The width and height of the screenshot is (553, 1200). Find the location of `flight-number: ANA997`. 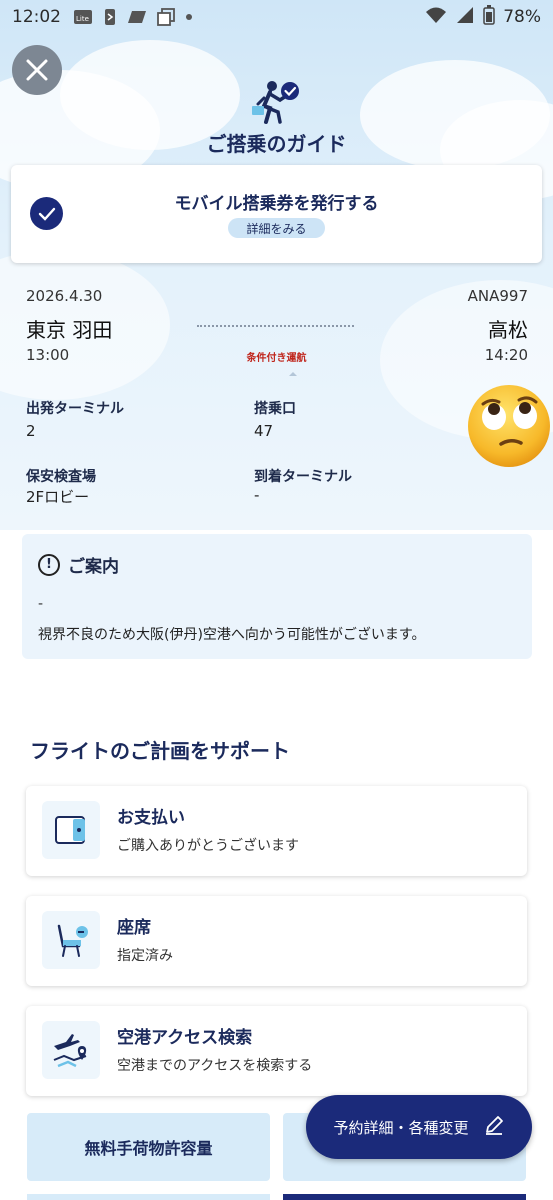

flight-number: ANA997 is located at coordinates (497, 296).